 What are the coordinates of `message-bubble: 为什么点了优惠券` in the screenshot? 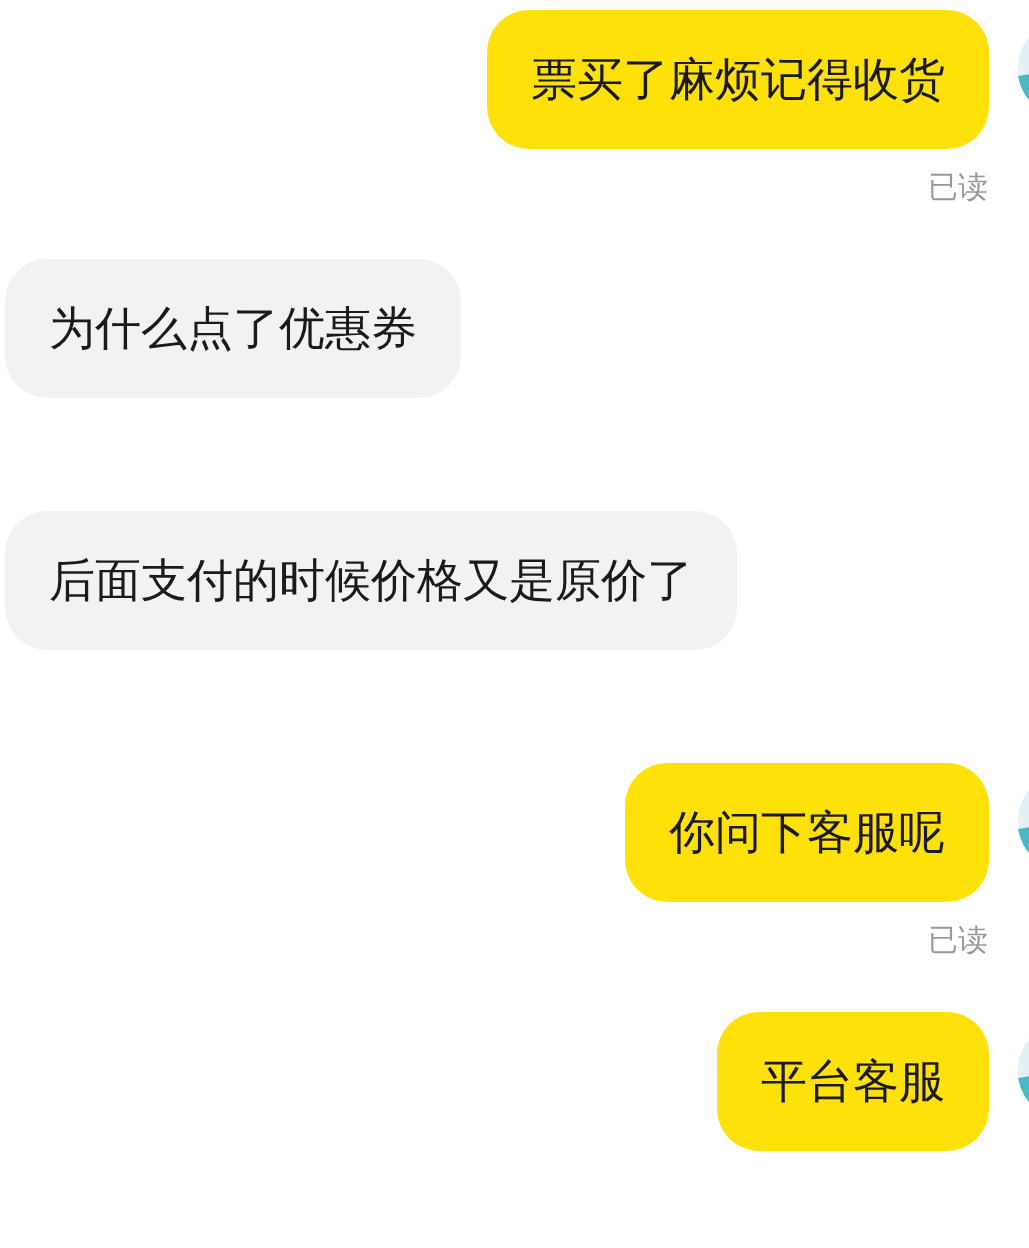 It's located at (233, 328).